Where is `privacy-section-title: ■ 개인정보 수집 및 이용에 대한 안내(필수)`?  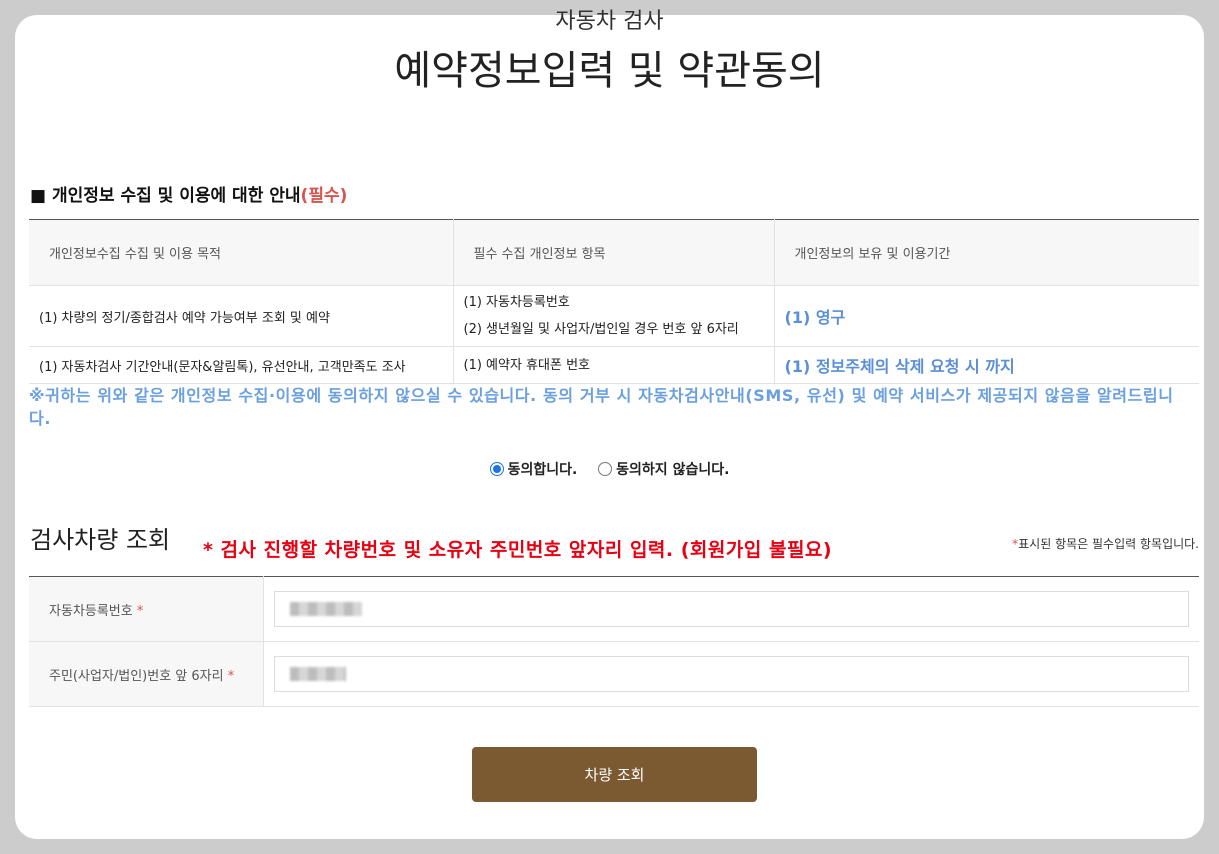 privacy-section-title: ■ 개인정보 수집 및 이용에 대한 안내(필수) is located at coordinates (188, 193).